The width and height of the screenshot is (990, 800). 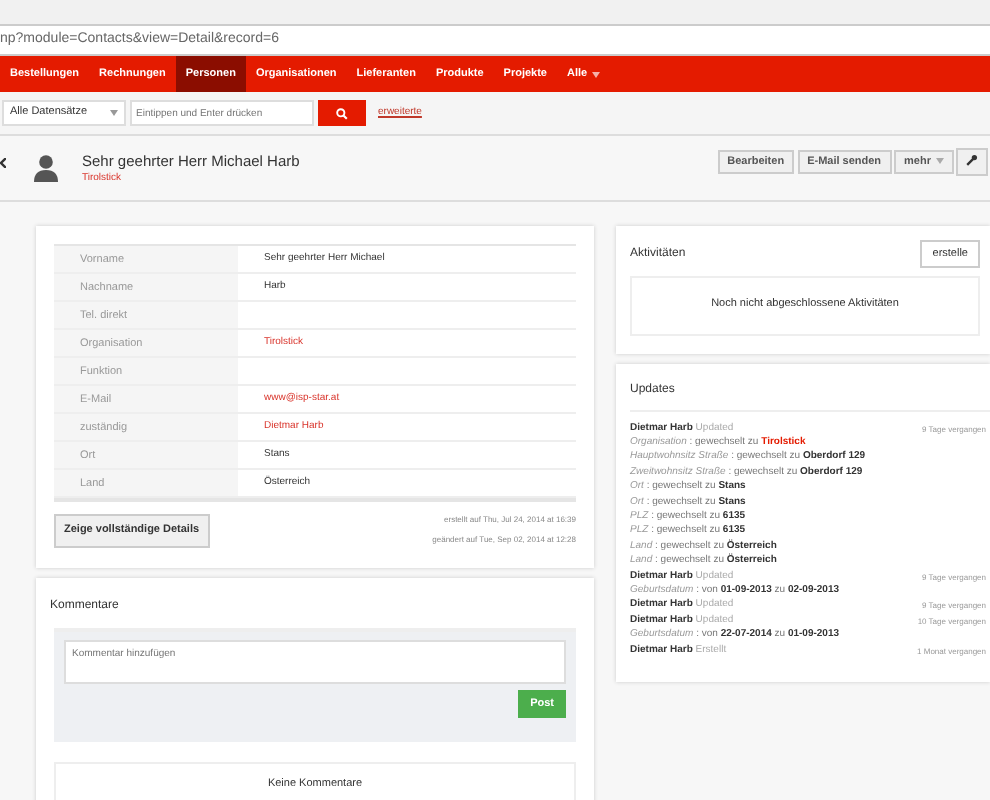 I want to click on wrench-icon, so click(x=972, y=160).